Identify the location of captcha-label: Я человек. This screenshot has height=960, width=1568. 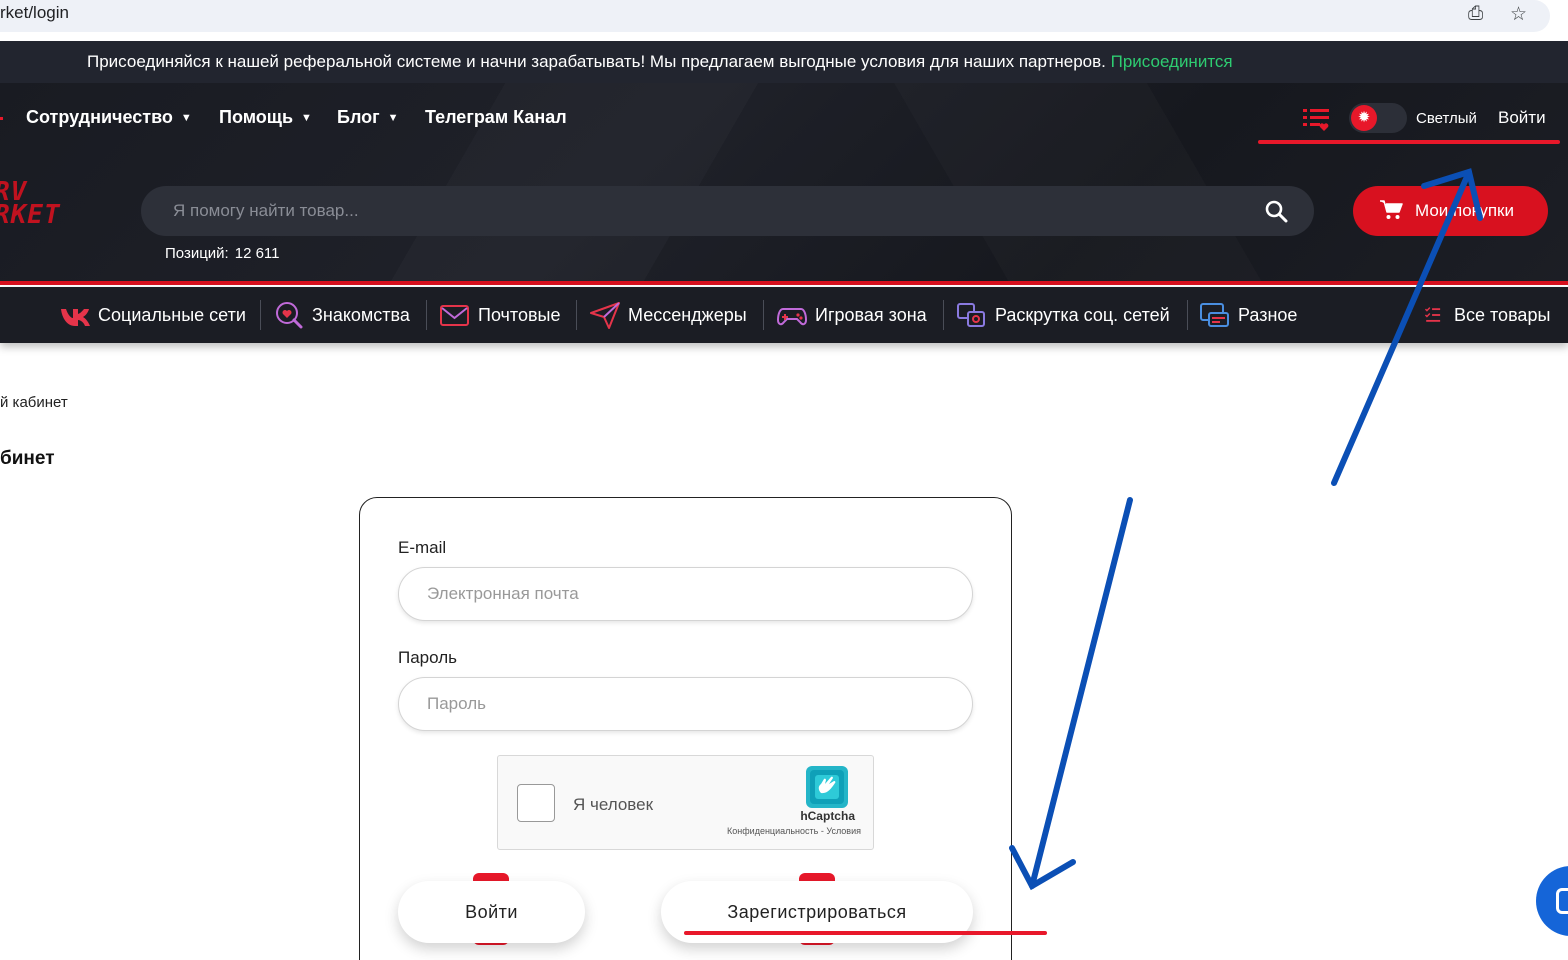
(613, 805).